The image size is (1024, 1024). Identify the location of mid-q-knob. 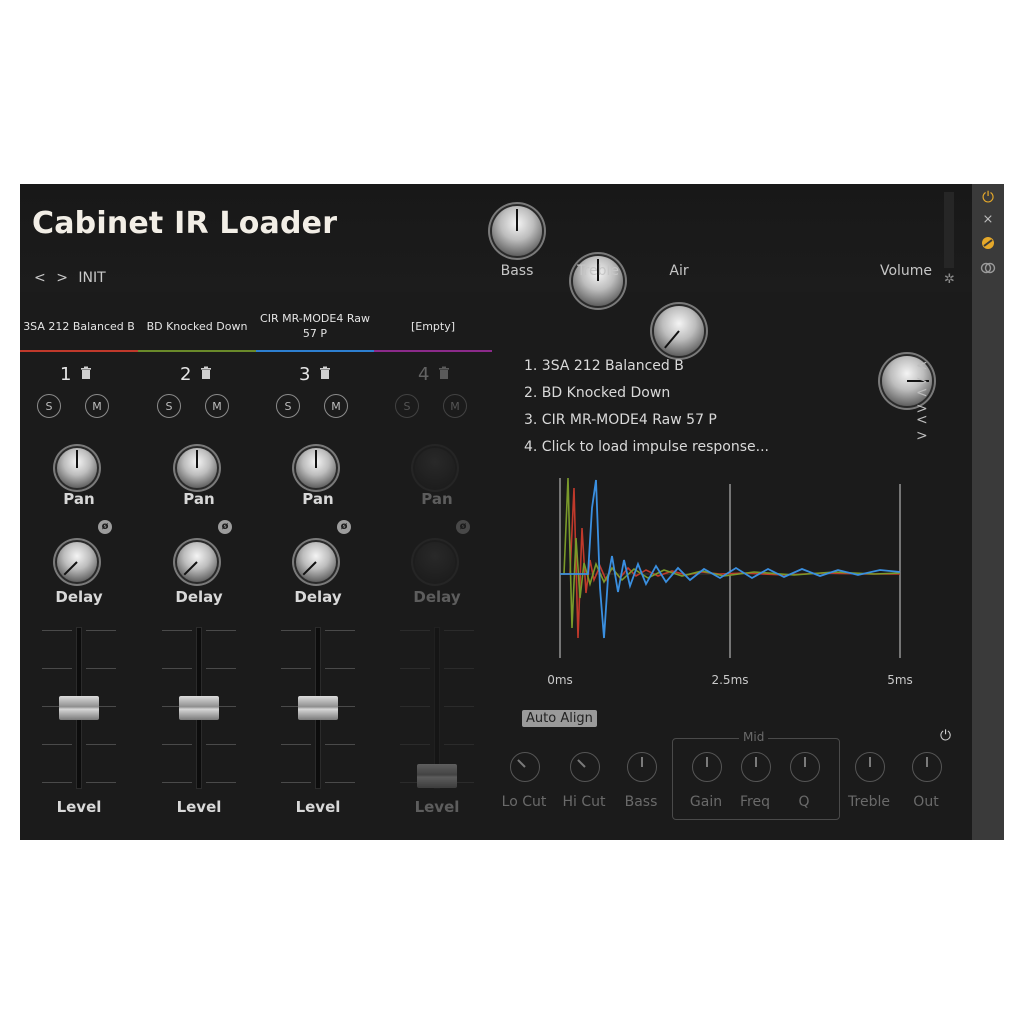
(805, 767).